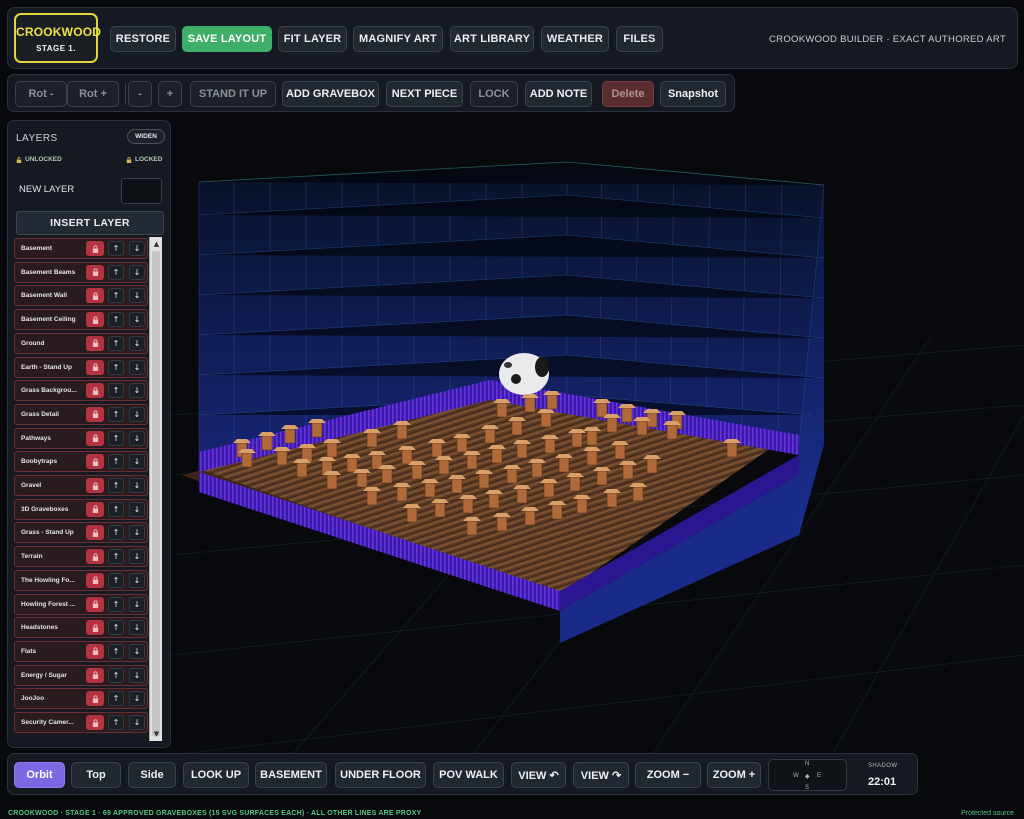 The image size is (1024, 819). I want to click on new-layer-input, so click(141, 191).